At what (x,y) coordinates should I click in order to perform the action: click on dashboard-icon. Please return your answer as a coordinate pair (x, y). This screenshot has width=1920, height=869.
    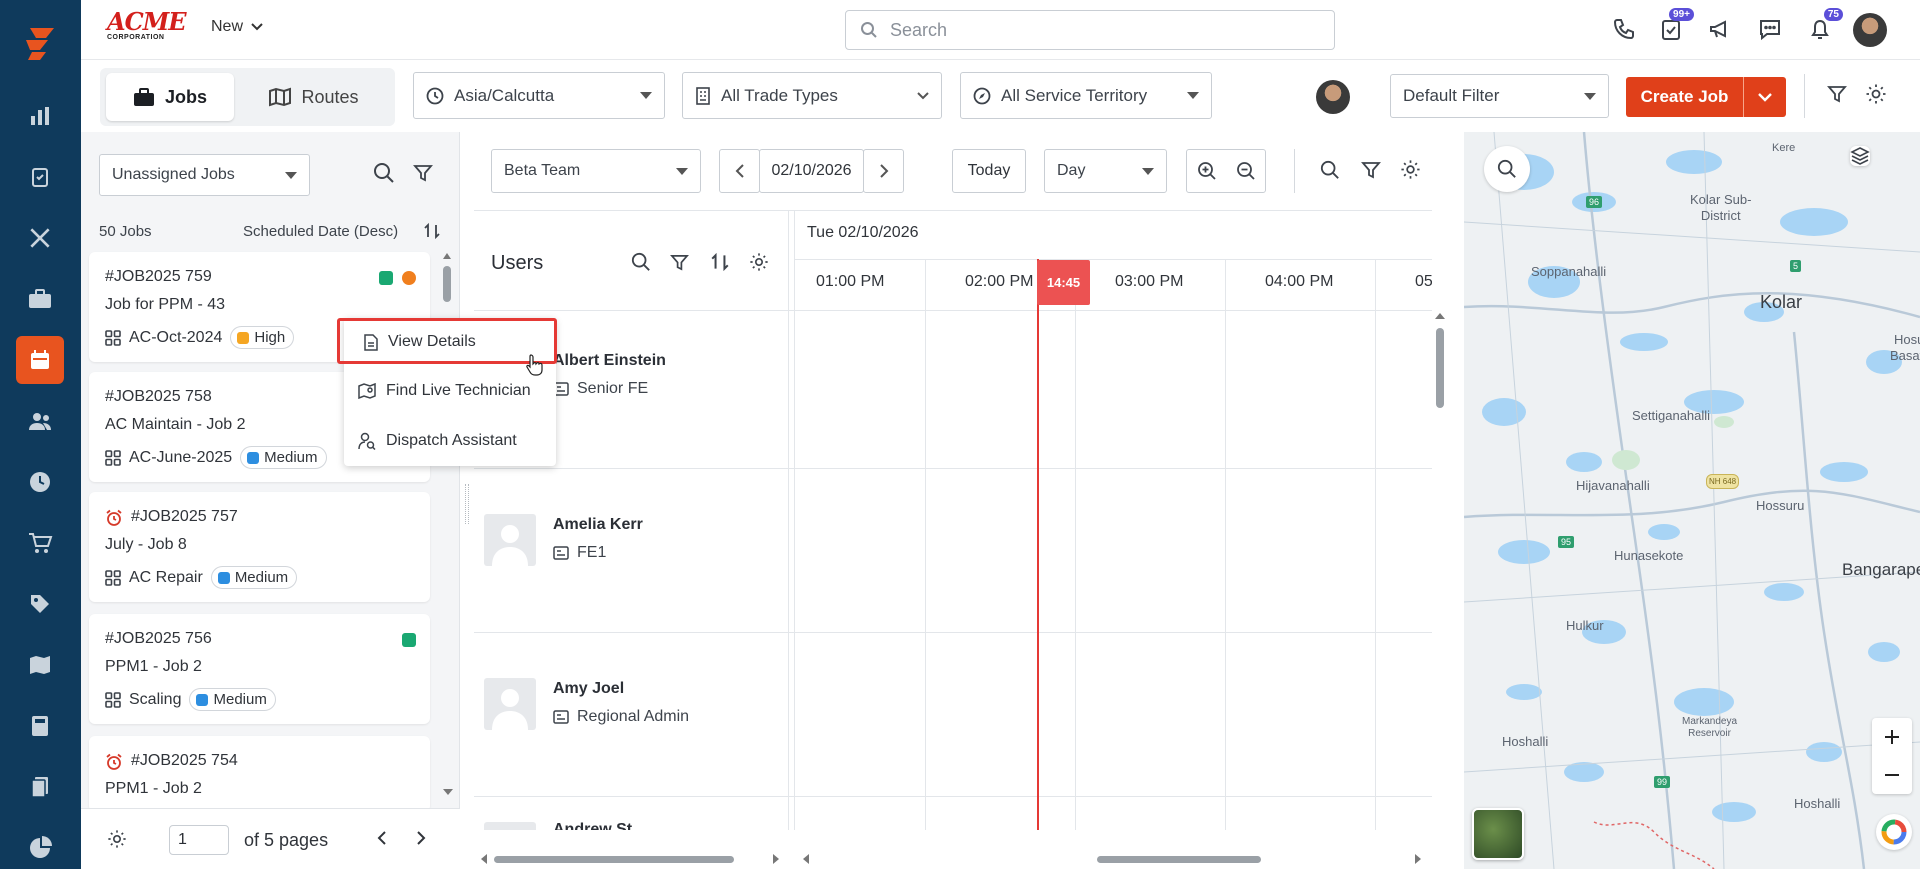
    Looking at the image, I should click on (40, 116).